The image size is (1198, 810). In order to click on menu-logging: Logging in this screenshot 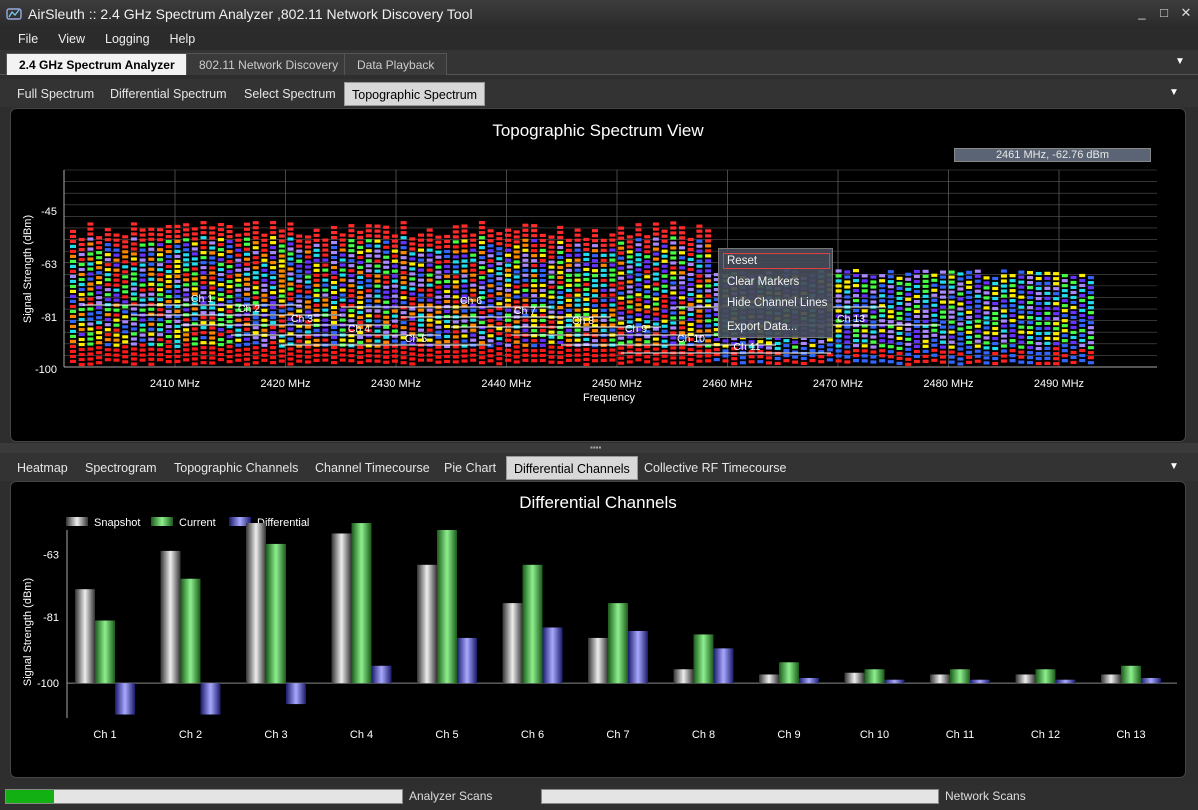, I will do `click(127, 39)`.